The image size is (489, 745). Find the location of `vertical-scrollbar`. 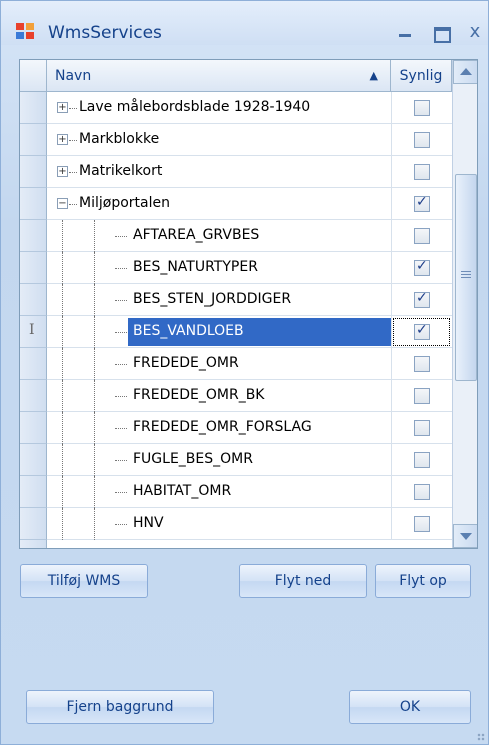

vertical-scrollbar is located at coordinates (464, 304).